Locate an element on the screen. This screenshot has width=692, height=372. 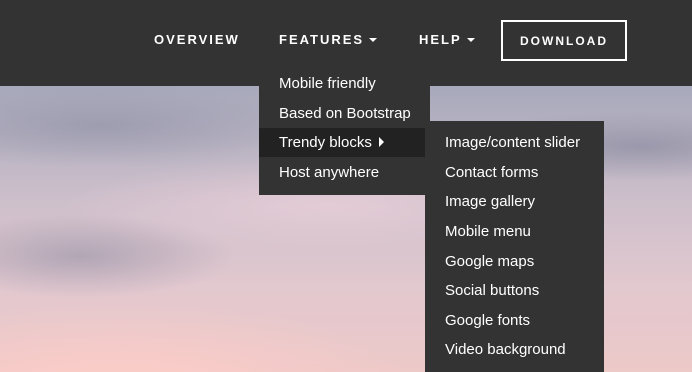
caret-right-icon is located at coordinates (381, 142).